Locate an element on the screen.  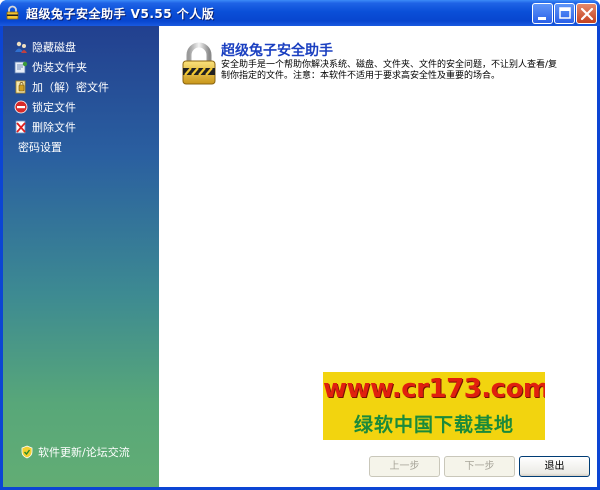
sidebar-item-label: 隐藏磁盘 is located at coordinates (54, 47).